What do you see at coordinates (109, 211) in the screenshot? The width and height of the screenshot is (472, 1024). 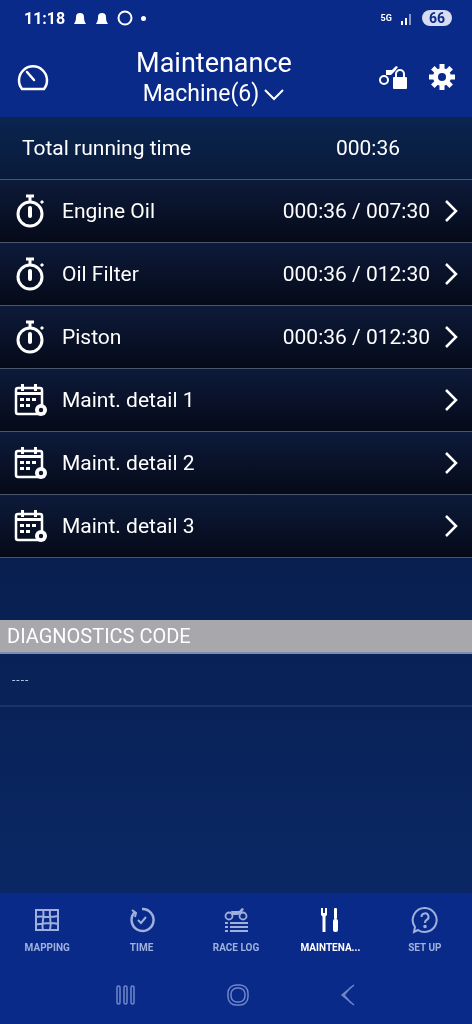 I see `item-label: Engine Oil` at bounding box center [109, 211].